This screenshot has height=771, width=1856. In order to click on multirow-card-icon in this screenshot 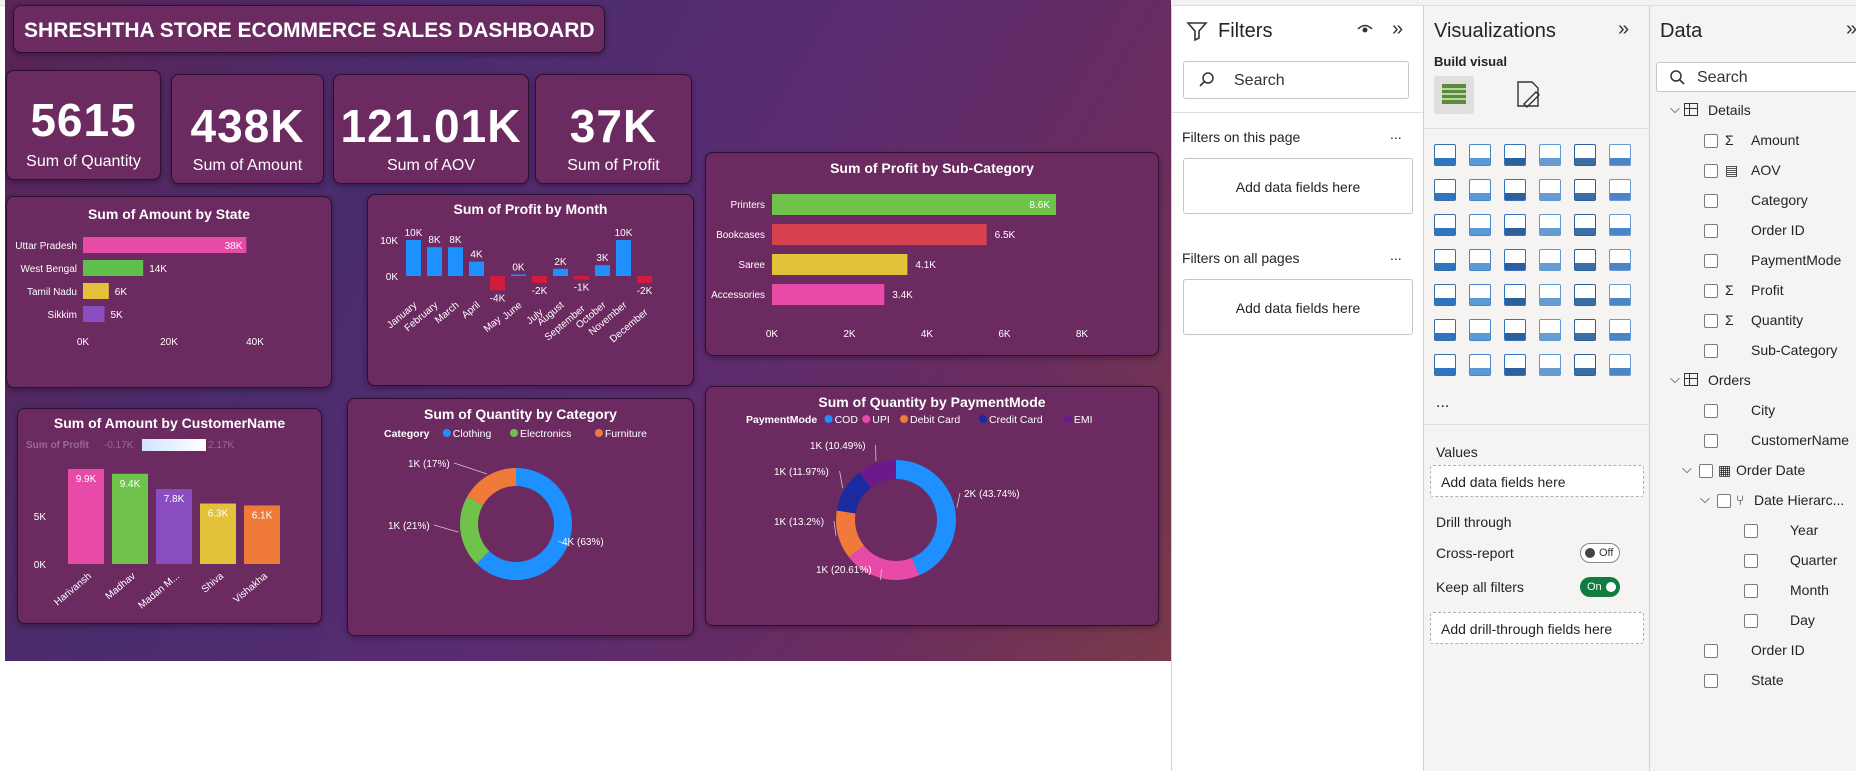, I will do `click(1445, 295)`.